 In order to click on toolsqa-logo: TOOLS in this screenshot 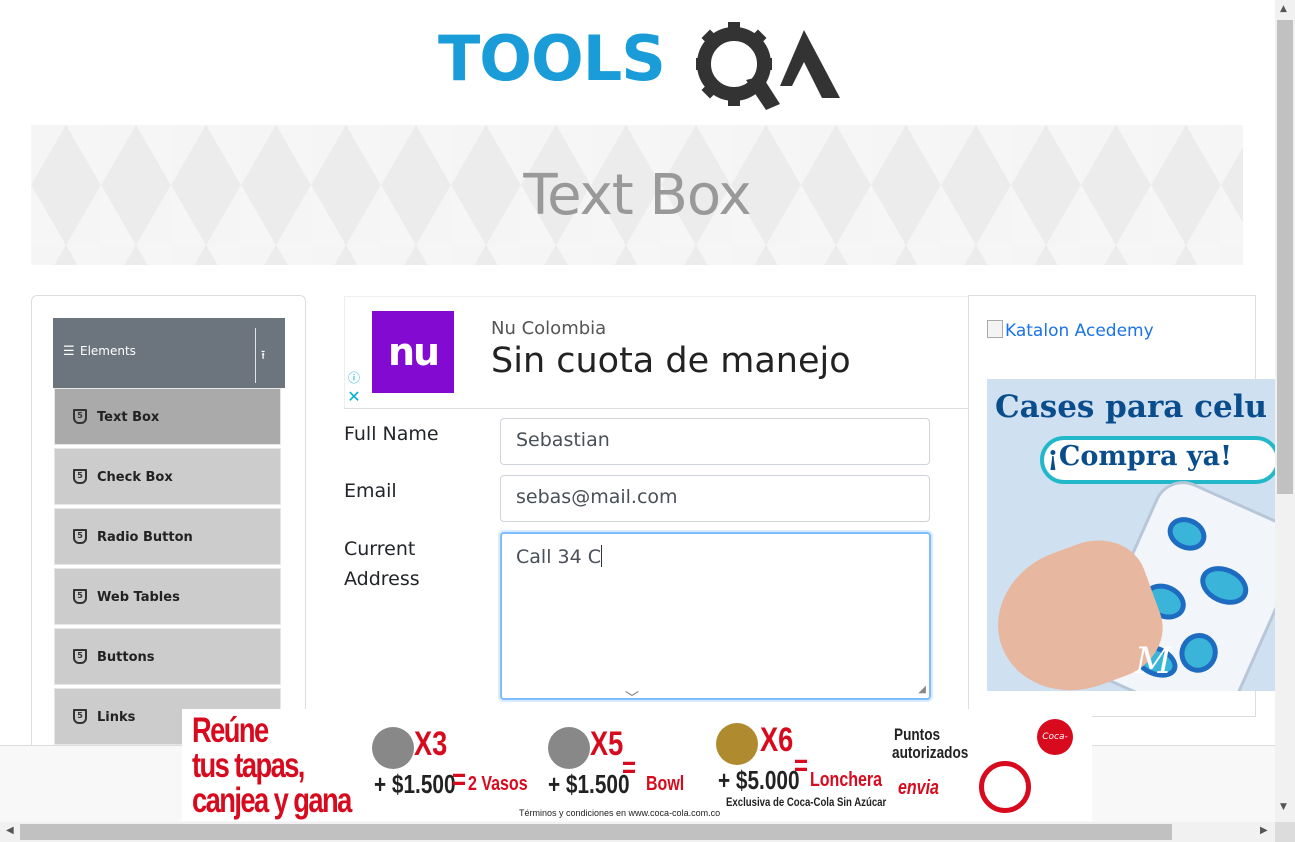, I will do `click(639, 66)`.